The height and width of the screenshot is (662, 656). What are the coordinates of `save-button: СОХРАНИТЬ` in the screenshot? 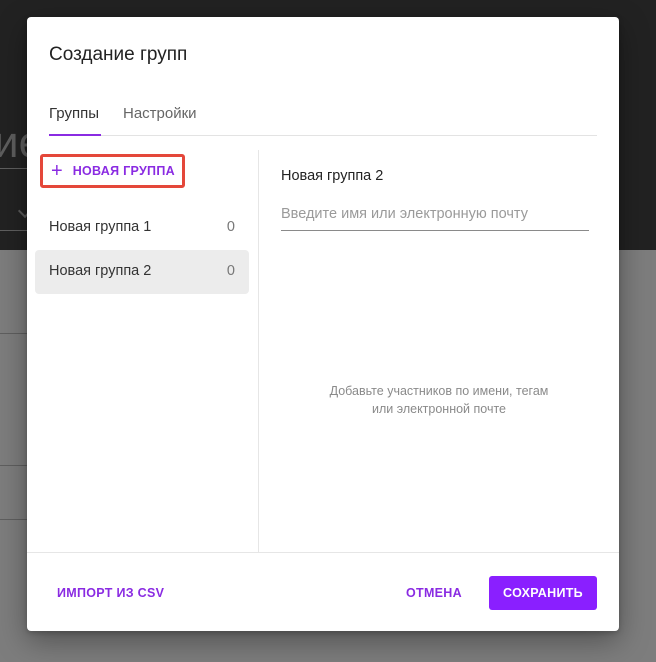 It's located at (543, 593).